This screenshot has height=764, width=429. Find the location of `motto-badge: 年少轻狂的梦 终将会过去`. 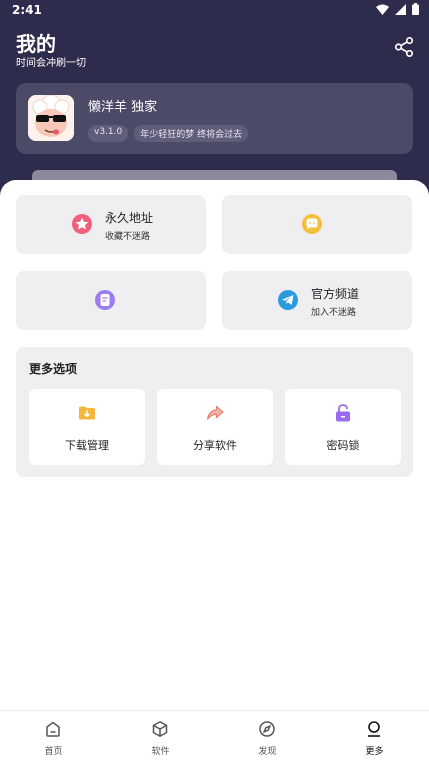

motto-badge: 年少轻狂的梦 终将会过去 is located at coordinates (191, 133).